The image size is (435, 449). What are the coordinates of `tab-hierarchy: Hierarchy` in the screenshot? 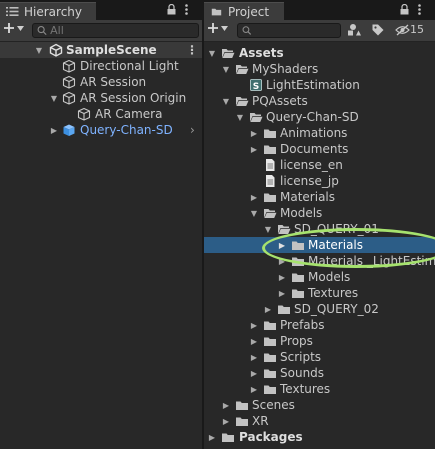 It's located at (48, 11).